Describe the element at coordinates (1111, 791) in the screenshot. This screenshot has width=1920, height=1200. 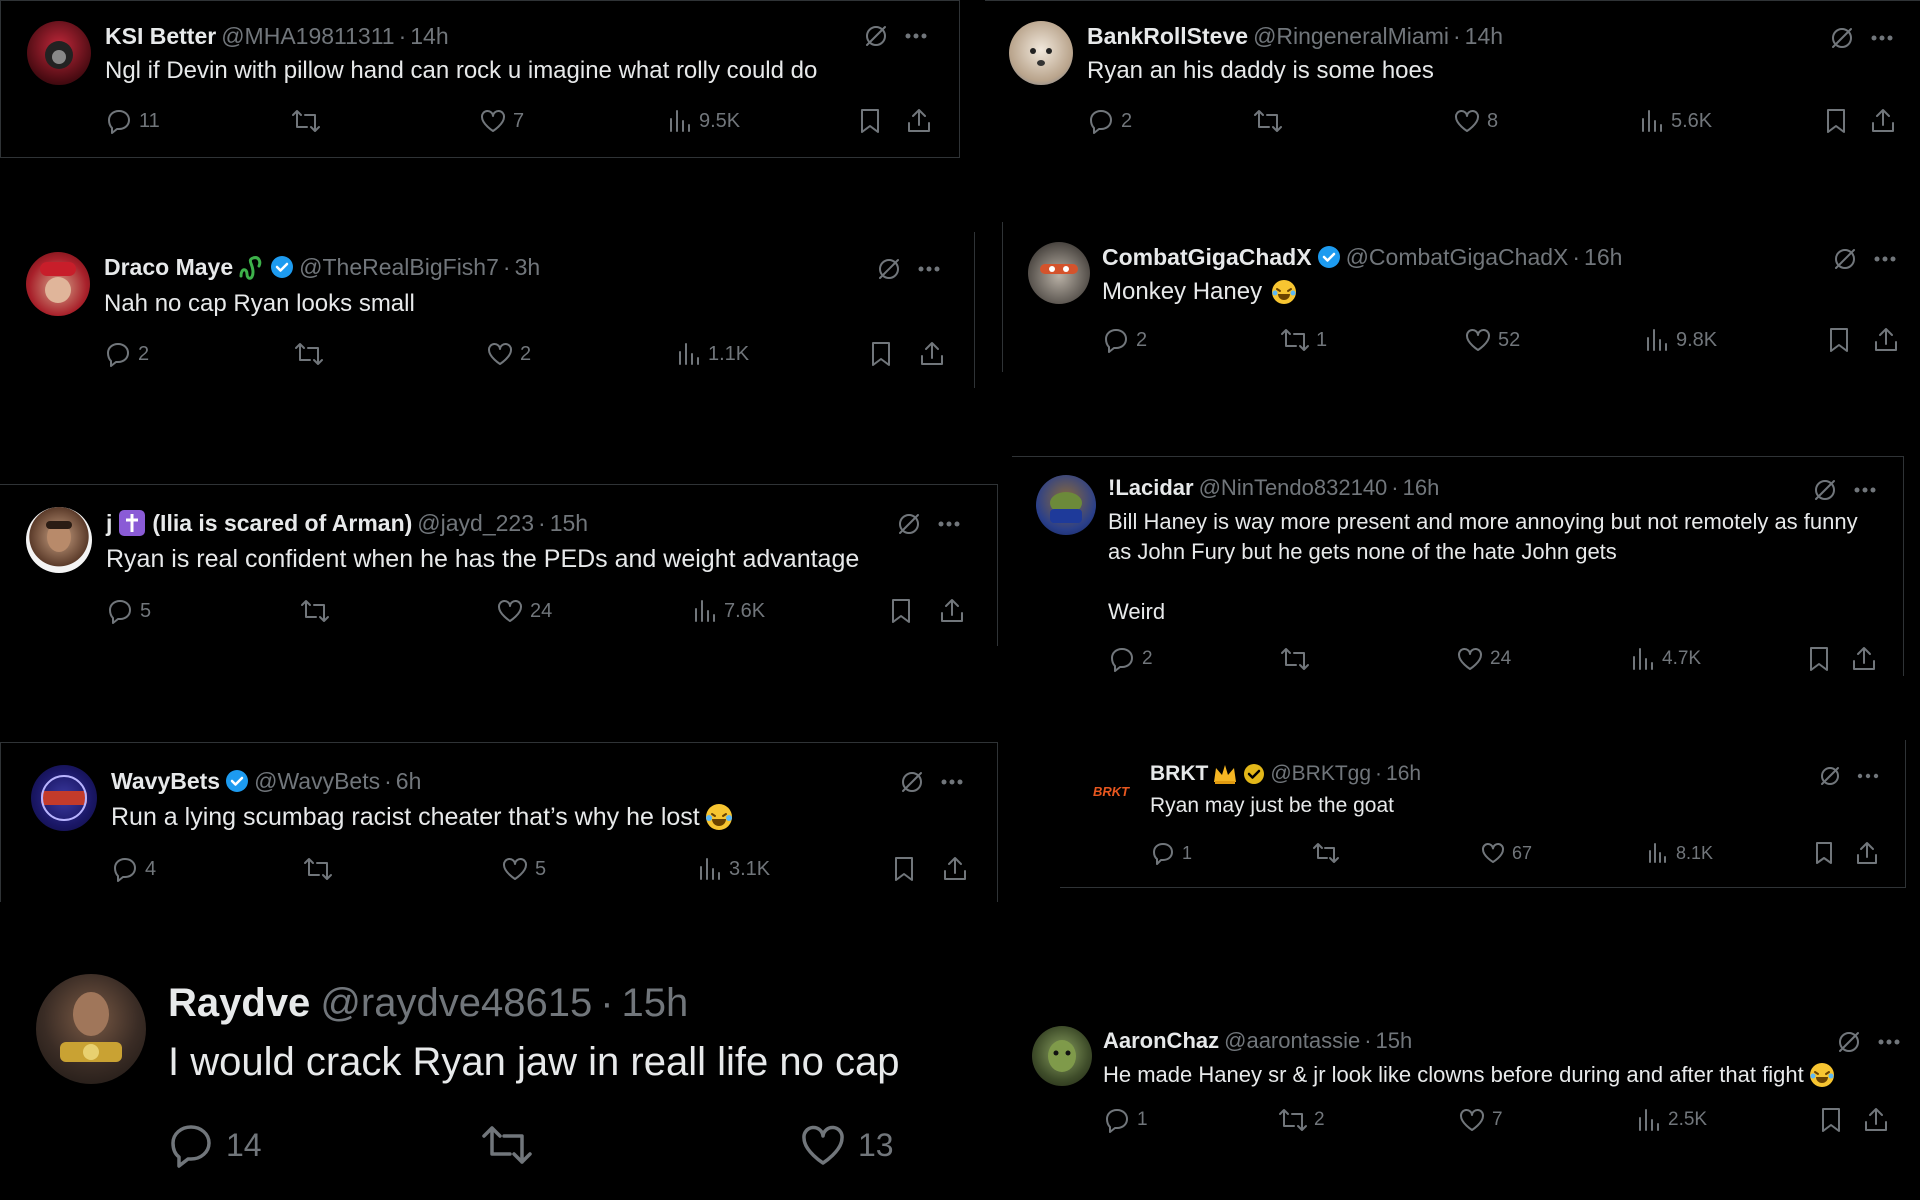
I see `avatar: BRKT` at that location.